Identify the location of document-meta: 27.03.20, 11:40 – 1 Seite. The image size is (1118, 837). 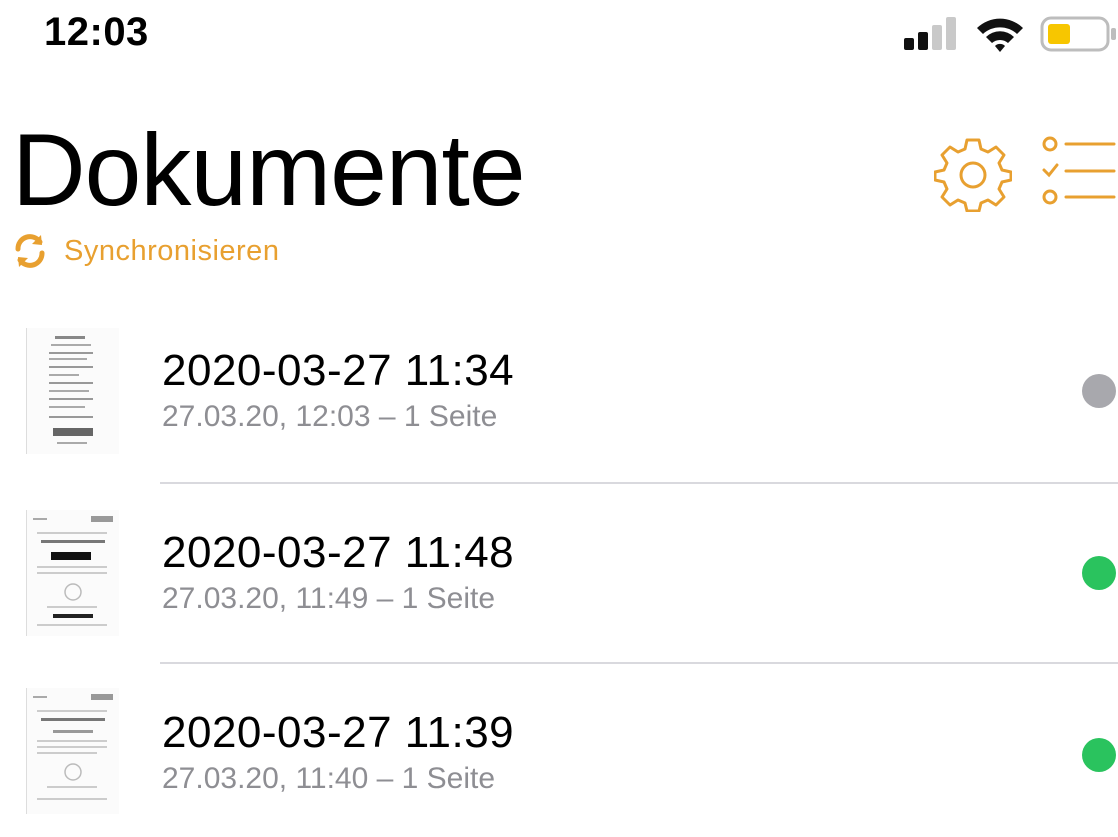
(329, 778).